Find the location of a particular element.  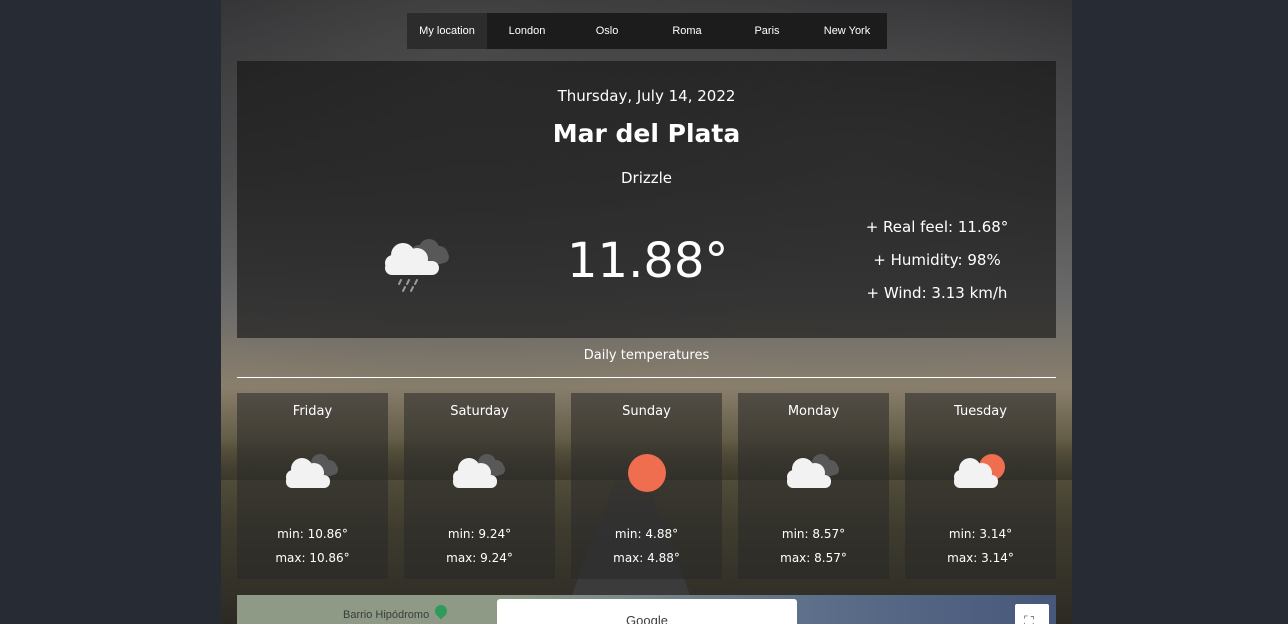

forecast-min: min: 9.24° is located at coordinates (479, 534).